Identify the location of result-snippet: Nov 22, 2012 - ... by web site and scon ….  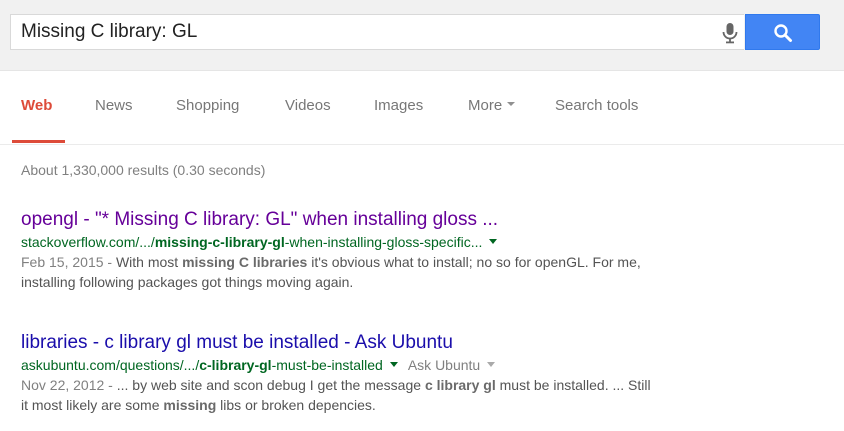
(341, 395).